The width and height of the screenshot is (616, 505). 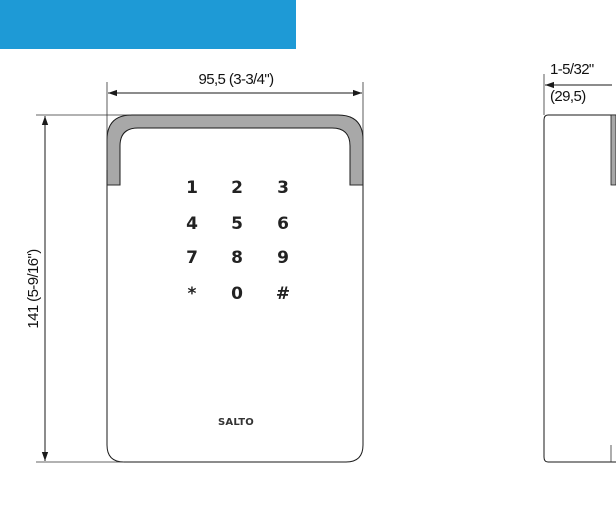 What do you see at coordinates (613, 150) in the screenshot?
I see `side-top-frame` at bounding box center [613, 150].